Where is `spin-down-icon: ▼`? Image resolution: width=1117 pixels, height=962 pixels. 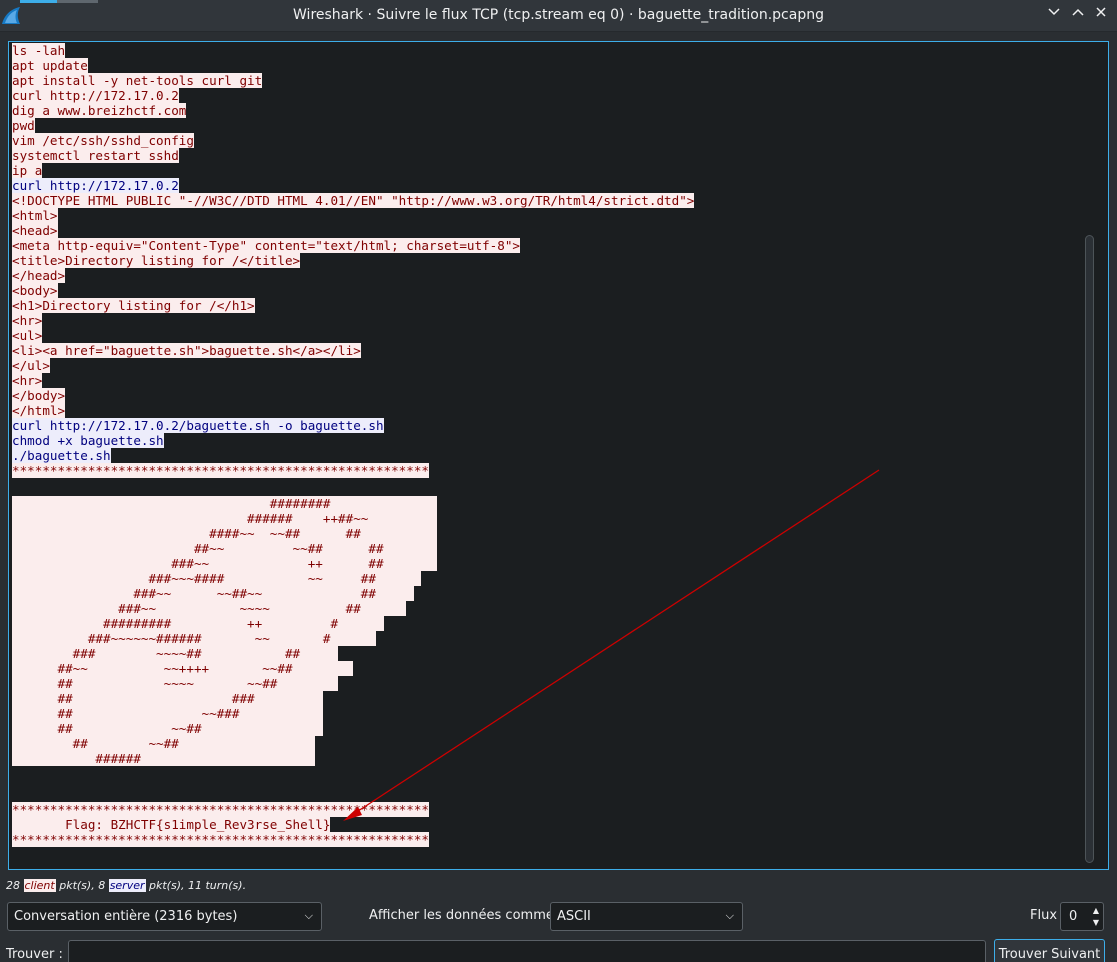
spin-down-icon: ▼ is located at coordinates (1096, 922).